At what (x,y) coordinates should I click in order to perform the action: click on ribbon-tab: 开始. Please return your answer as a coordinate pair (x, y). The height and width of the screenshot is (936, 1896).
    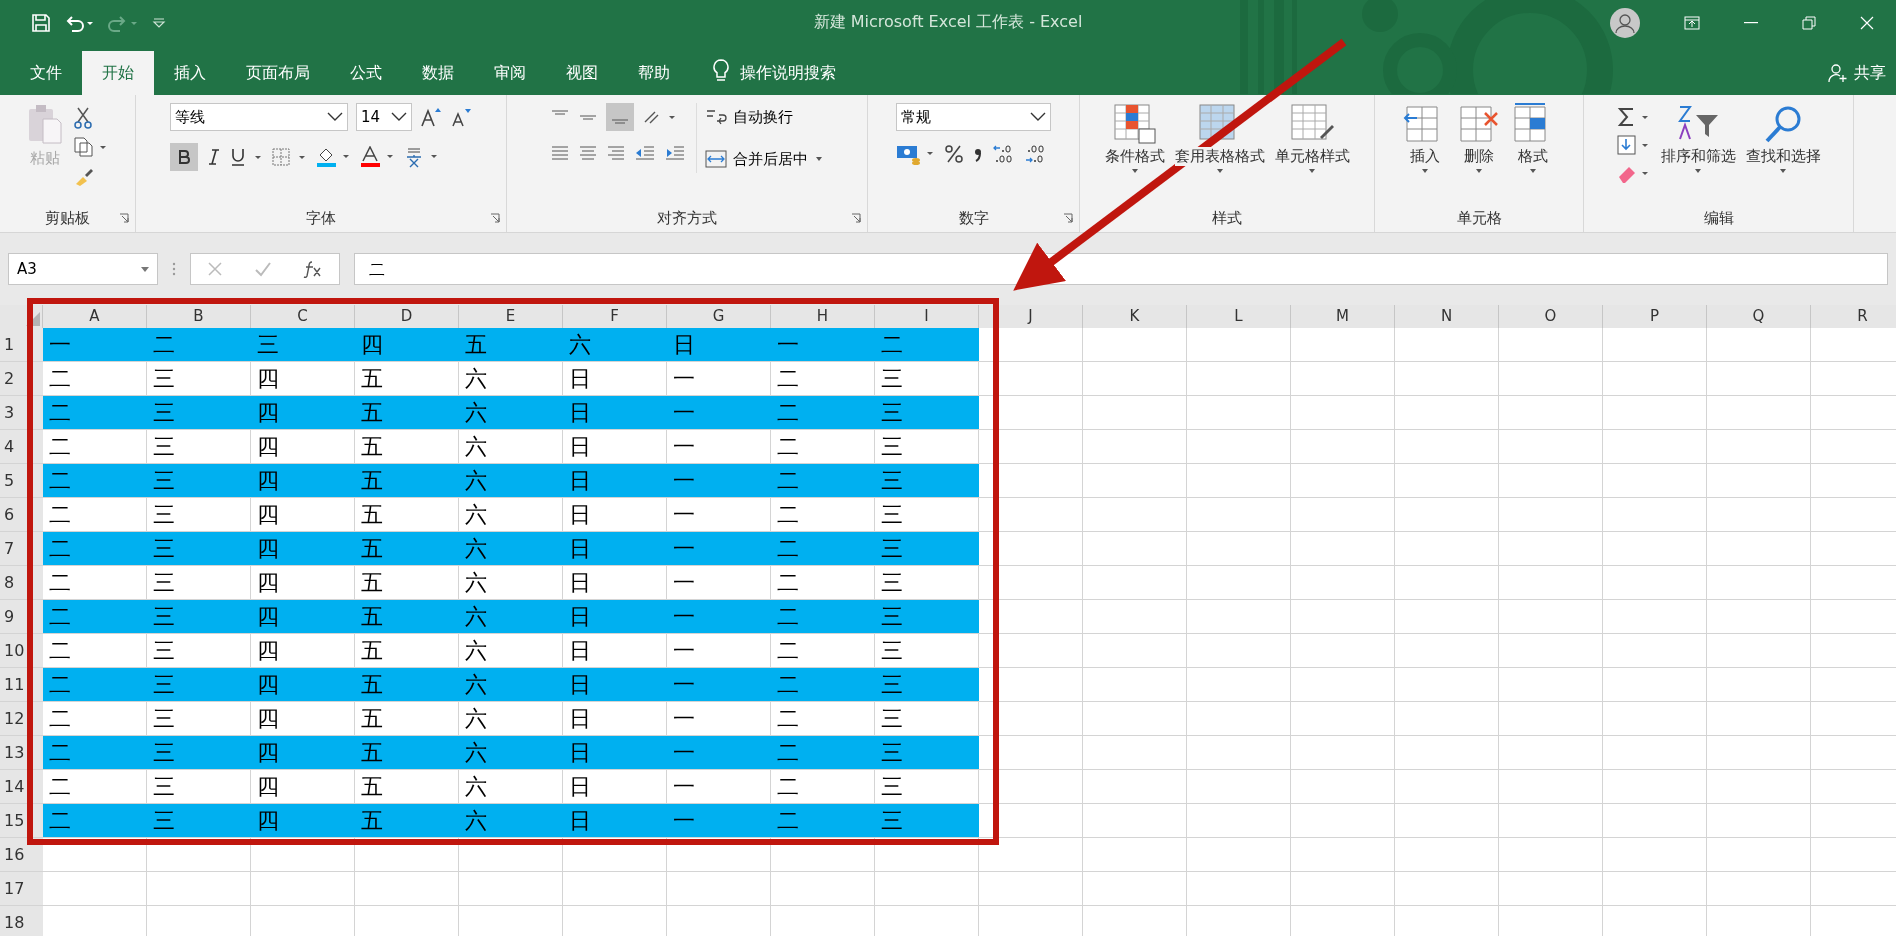
    Looking at the image, I should click on (118, 73).